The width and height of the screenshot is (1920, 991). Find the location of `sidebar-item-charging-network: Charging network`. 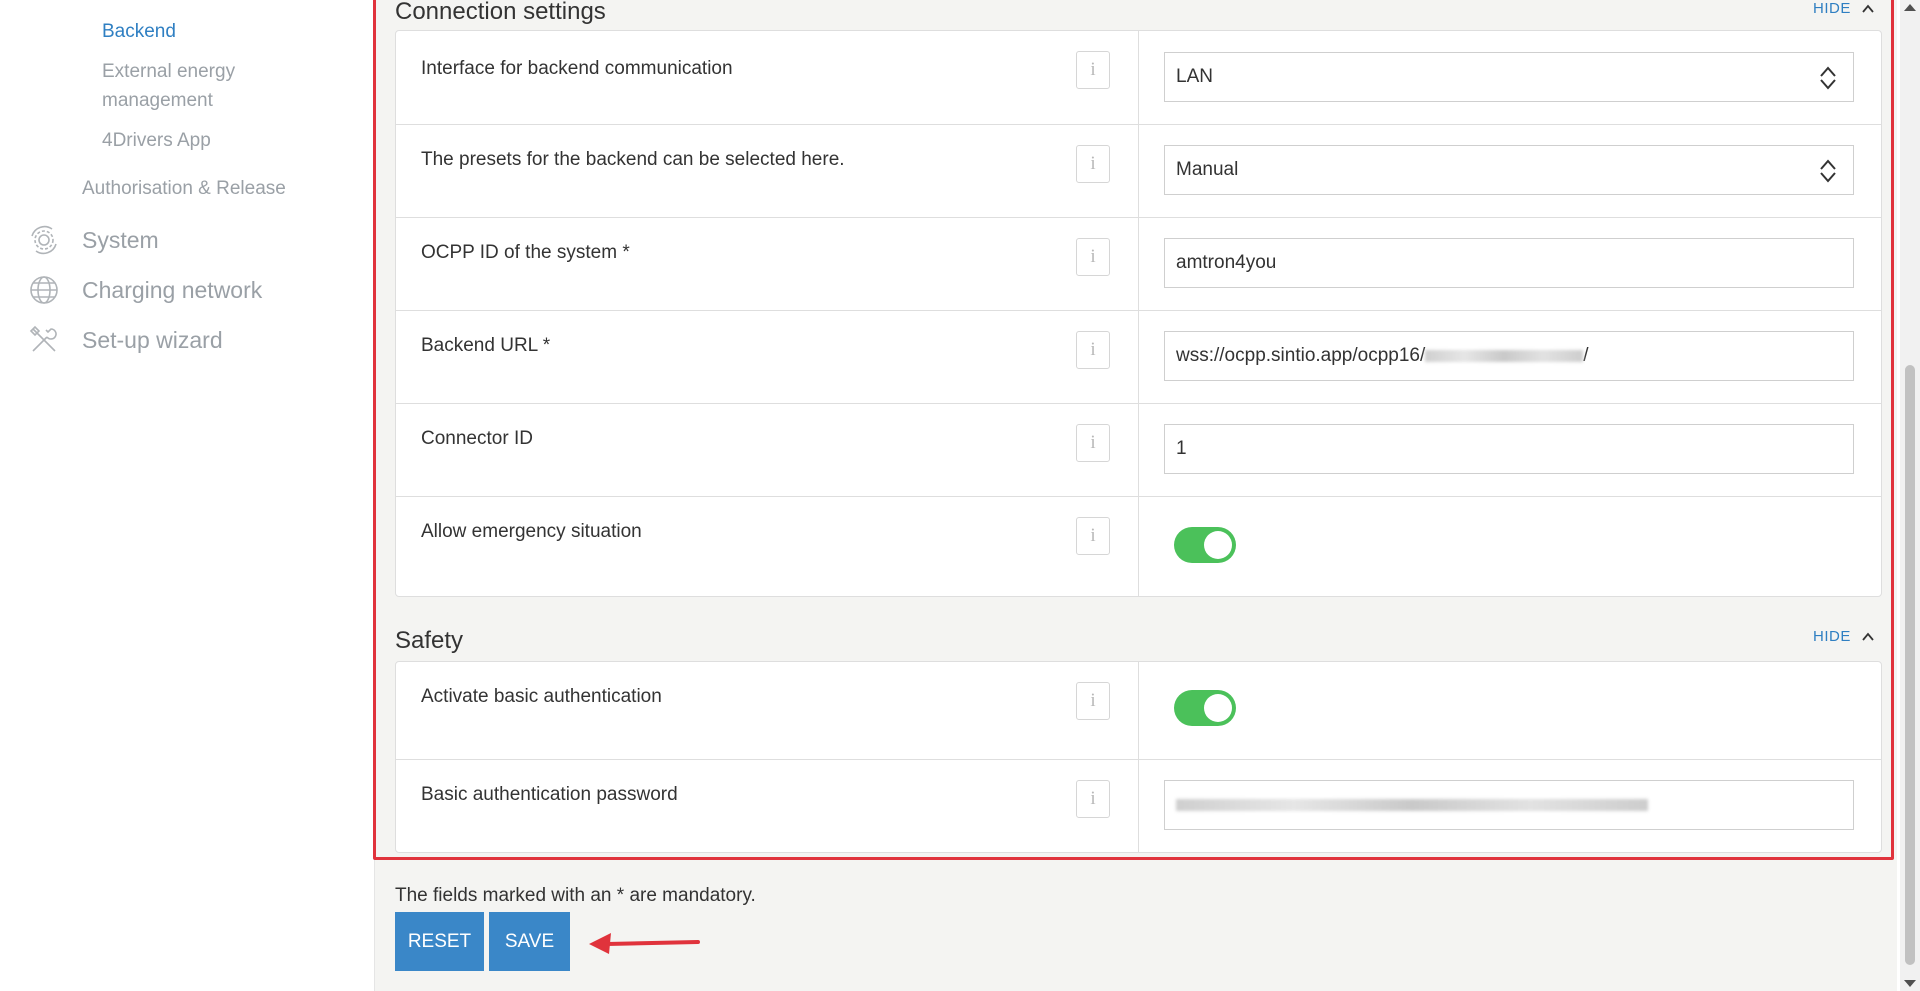

sidebar-item-charging-network: Charging network is located at coordinates (145, 290).